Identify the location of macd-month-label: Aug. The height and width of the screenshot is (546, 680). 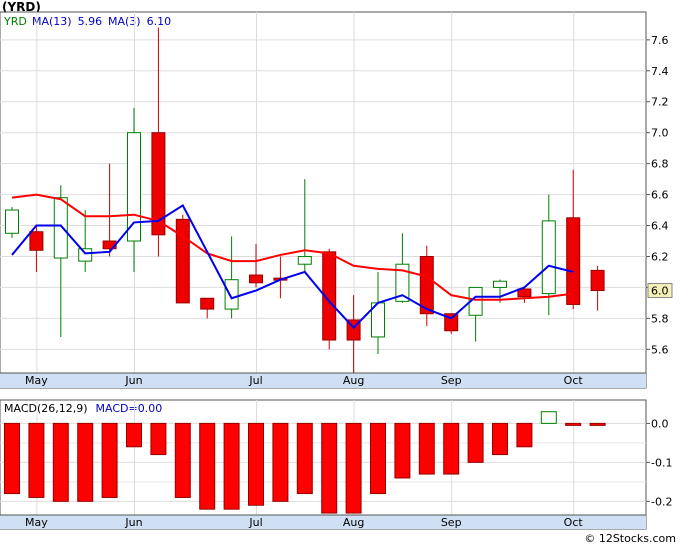
(353, 522).